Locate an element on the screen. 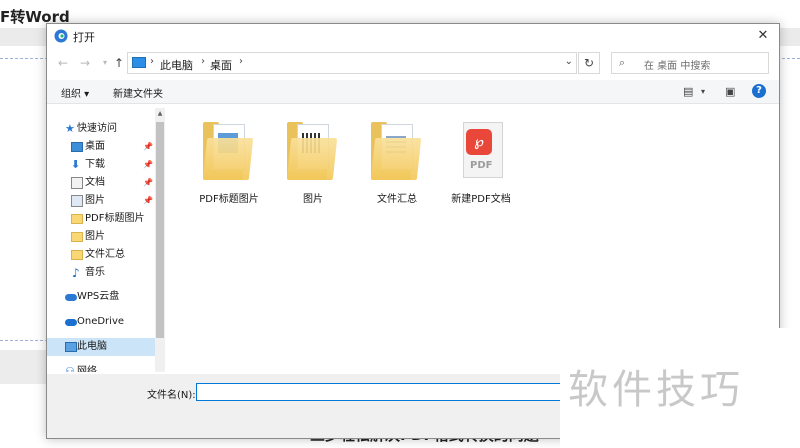 Image resolution: width=800 pixels, height=448 pixels. preview-pane-icon: ▣ is located at coordinates (730, 91).